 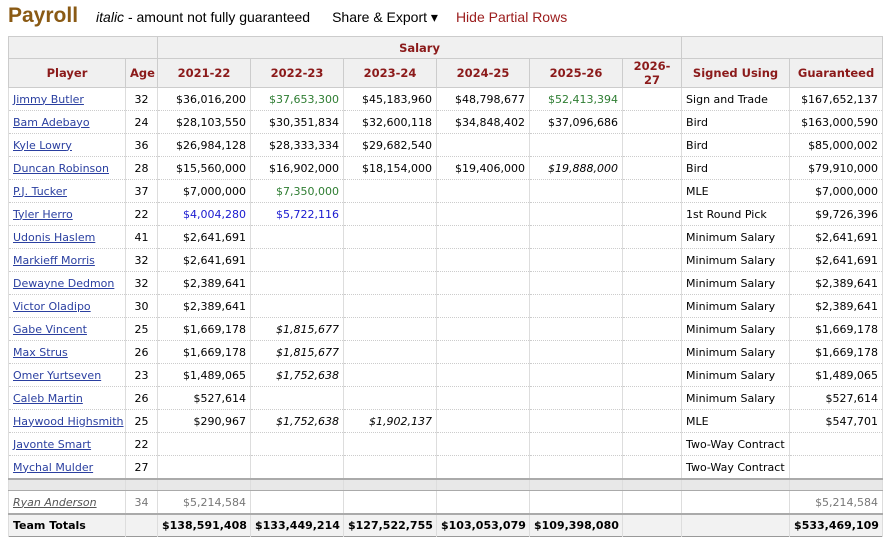 What do you see at coordinates (40, 352) in the screenshot?
I see `player-link: Max Strus` at bounding box center [40, 352].